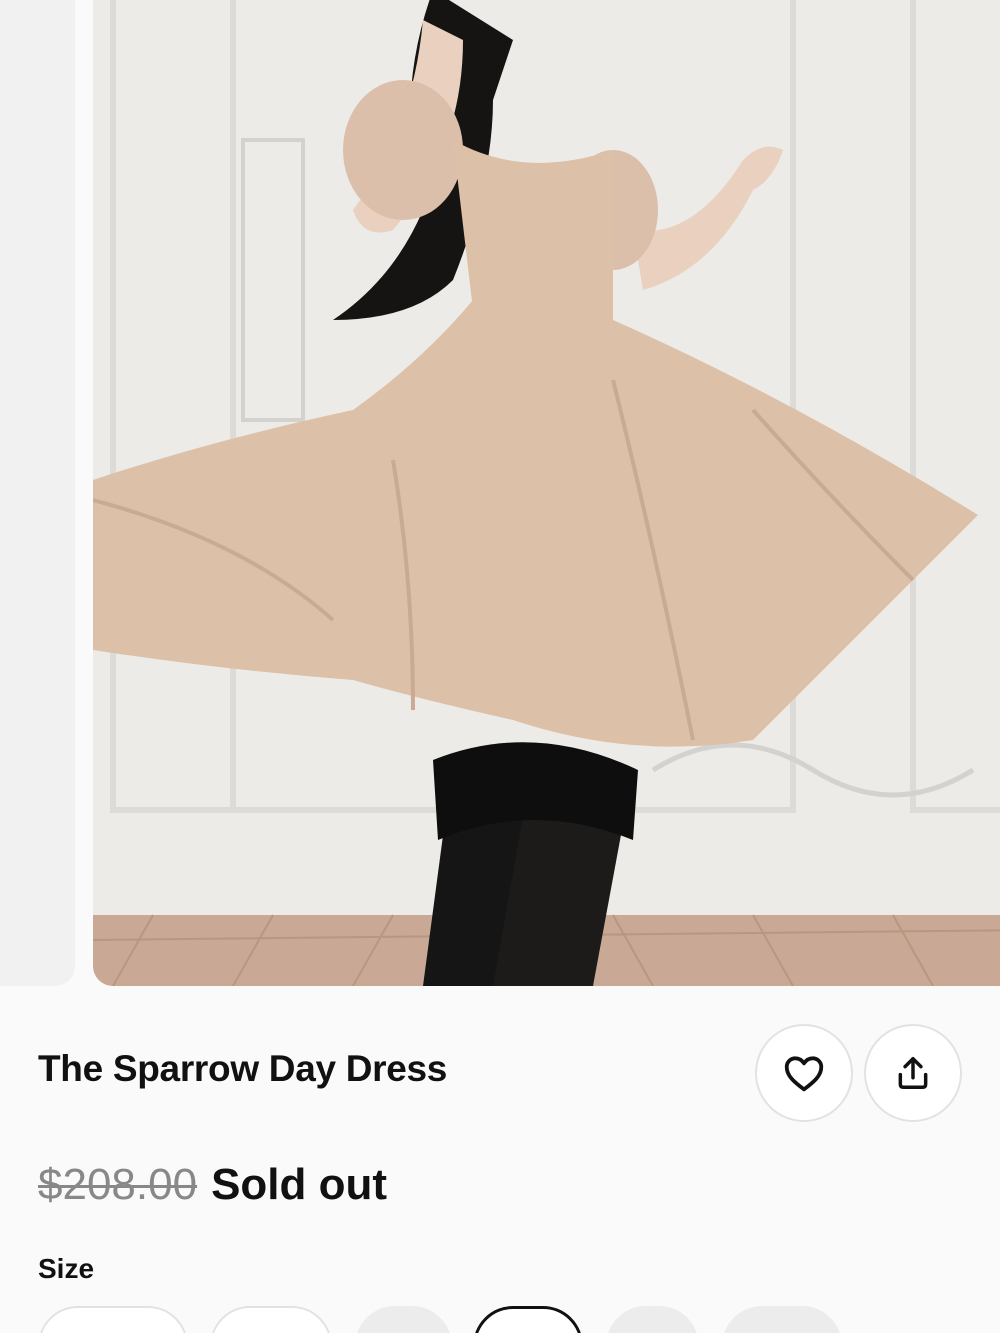  I want to click on favorite-button, so click(804, 1073).